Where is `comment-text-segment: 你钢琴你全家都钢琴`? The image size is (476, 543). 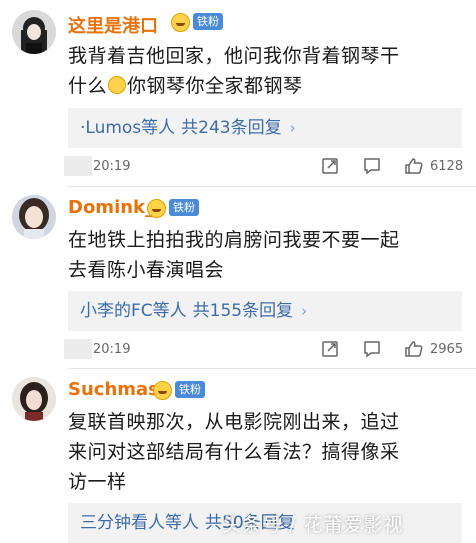 comment-text-segment: 你钢琴你全家都钢琴 is located at coordinates (215, 86).